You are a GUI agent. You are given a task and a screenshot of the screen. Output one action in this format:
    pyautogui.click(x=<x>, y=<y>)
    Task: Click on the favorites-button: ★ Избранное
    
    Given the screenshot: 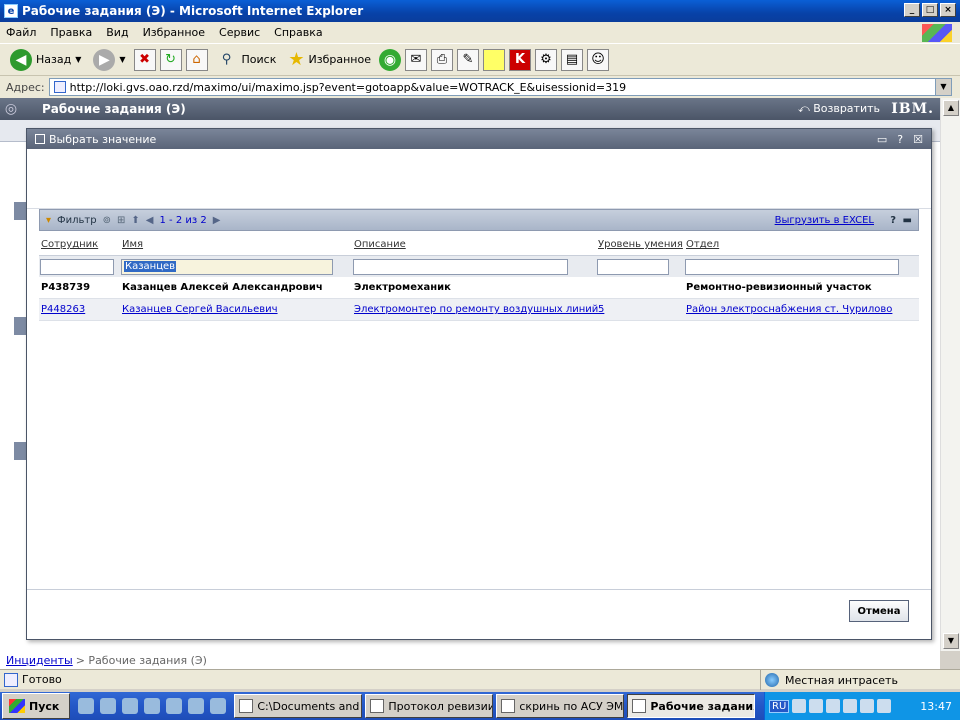 What is the action you would take?
    pyautogui.click(x=329, y=60)
    